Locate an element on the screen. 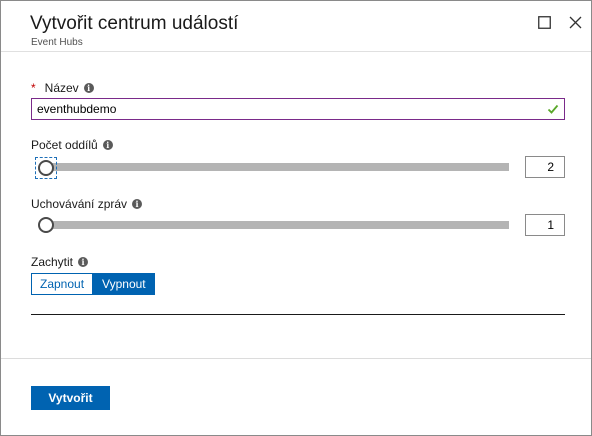 This screenshot has width=592, height=436. name-field is located at coordinates (298, 109).